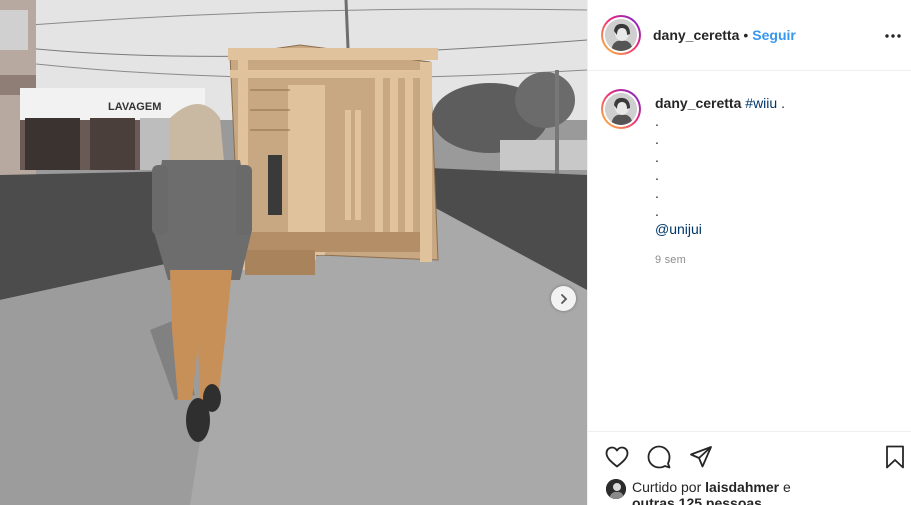 This screenshot has width=911, height=505. I want to click on save-button, so click(895, 457).